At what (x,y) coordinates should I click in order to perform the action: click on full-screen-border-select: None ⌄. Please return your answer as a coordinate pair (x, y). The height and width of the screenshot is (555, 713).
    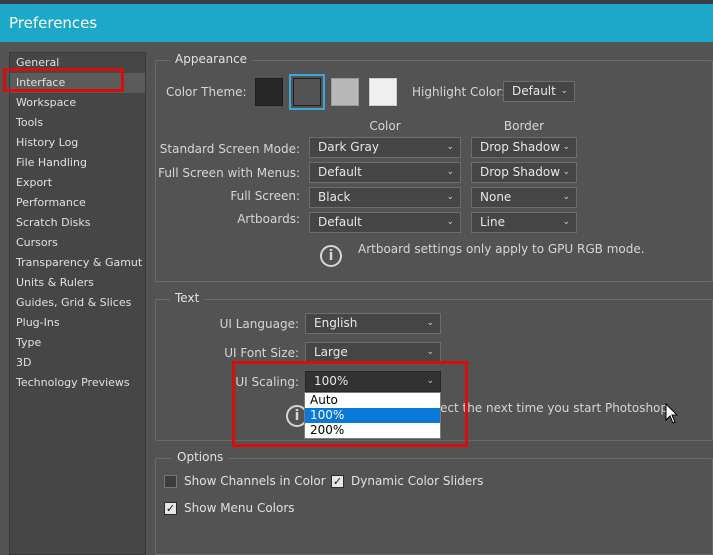
    Looking at the image, I should click on (524, 197).